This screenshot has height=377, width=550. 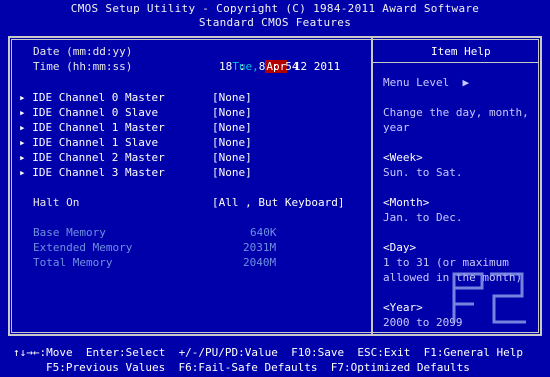 I want to click on halt-on-label: Halt On, so click(x=56, y=202).